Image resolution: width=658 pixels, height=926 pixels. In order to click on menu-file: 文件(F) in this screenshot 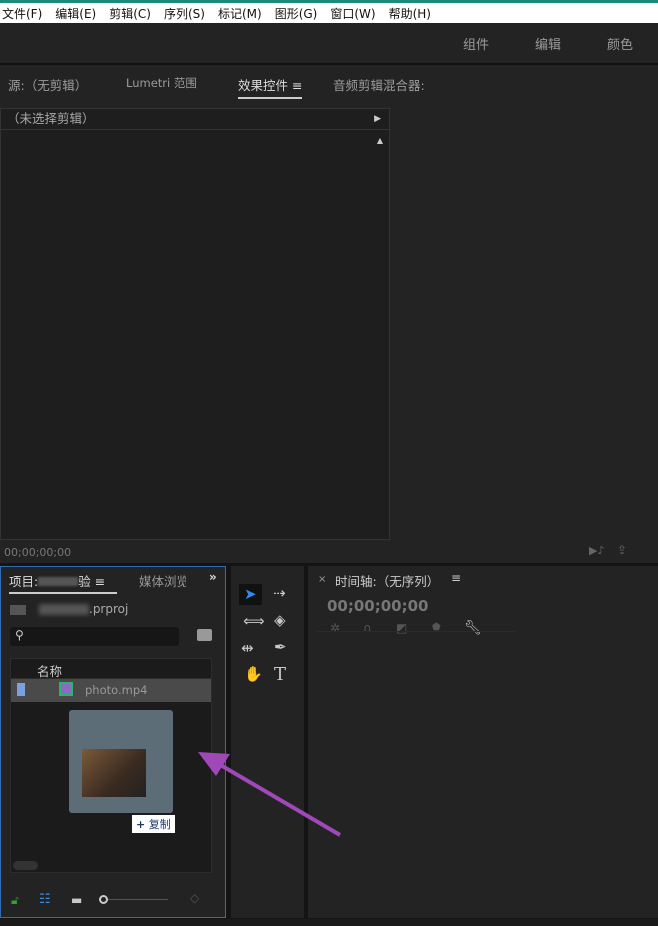, I will do `click(22, 13)`.